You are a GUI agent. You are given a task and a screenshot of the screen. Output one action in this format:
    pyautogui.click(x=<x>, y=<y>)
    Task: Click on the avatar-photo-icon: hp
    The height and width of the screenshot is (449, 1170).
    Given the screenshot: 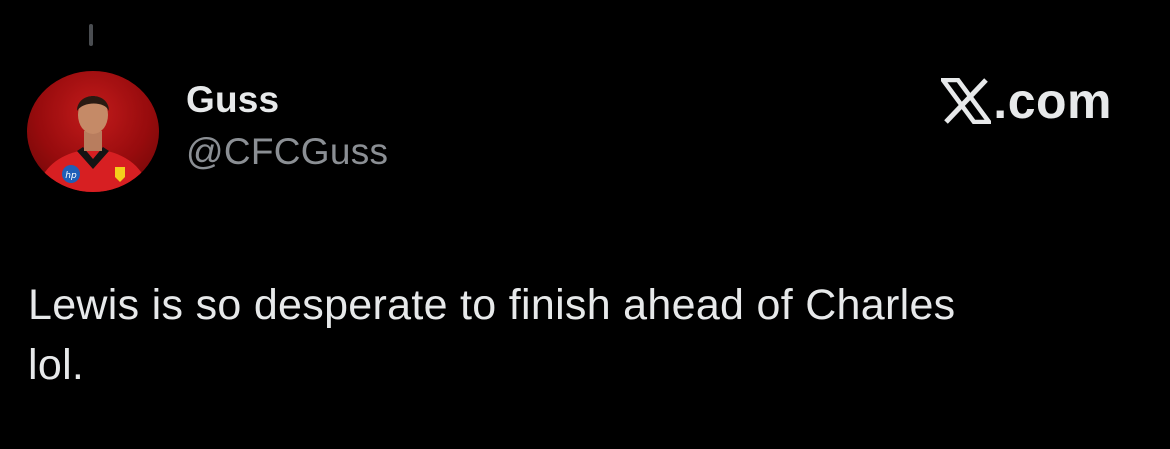 What is the action you would take?
    pyautogui.click(x=93, y=131)
    